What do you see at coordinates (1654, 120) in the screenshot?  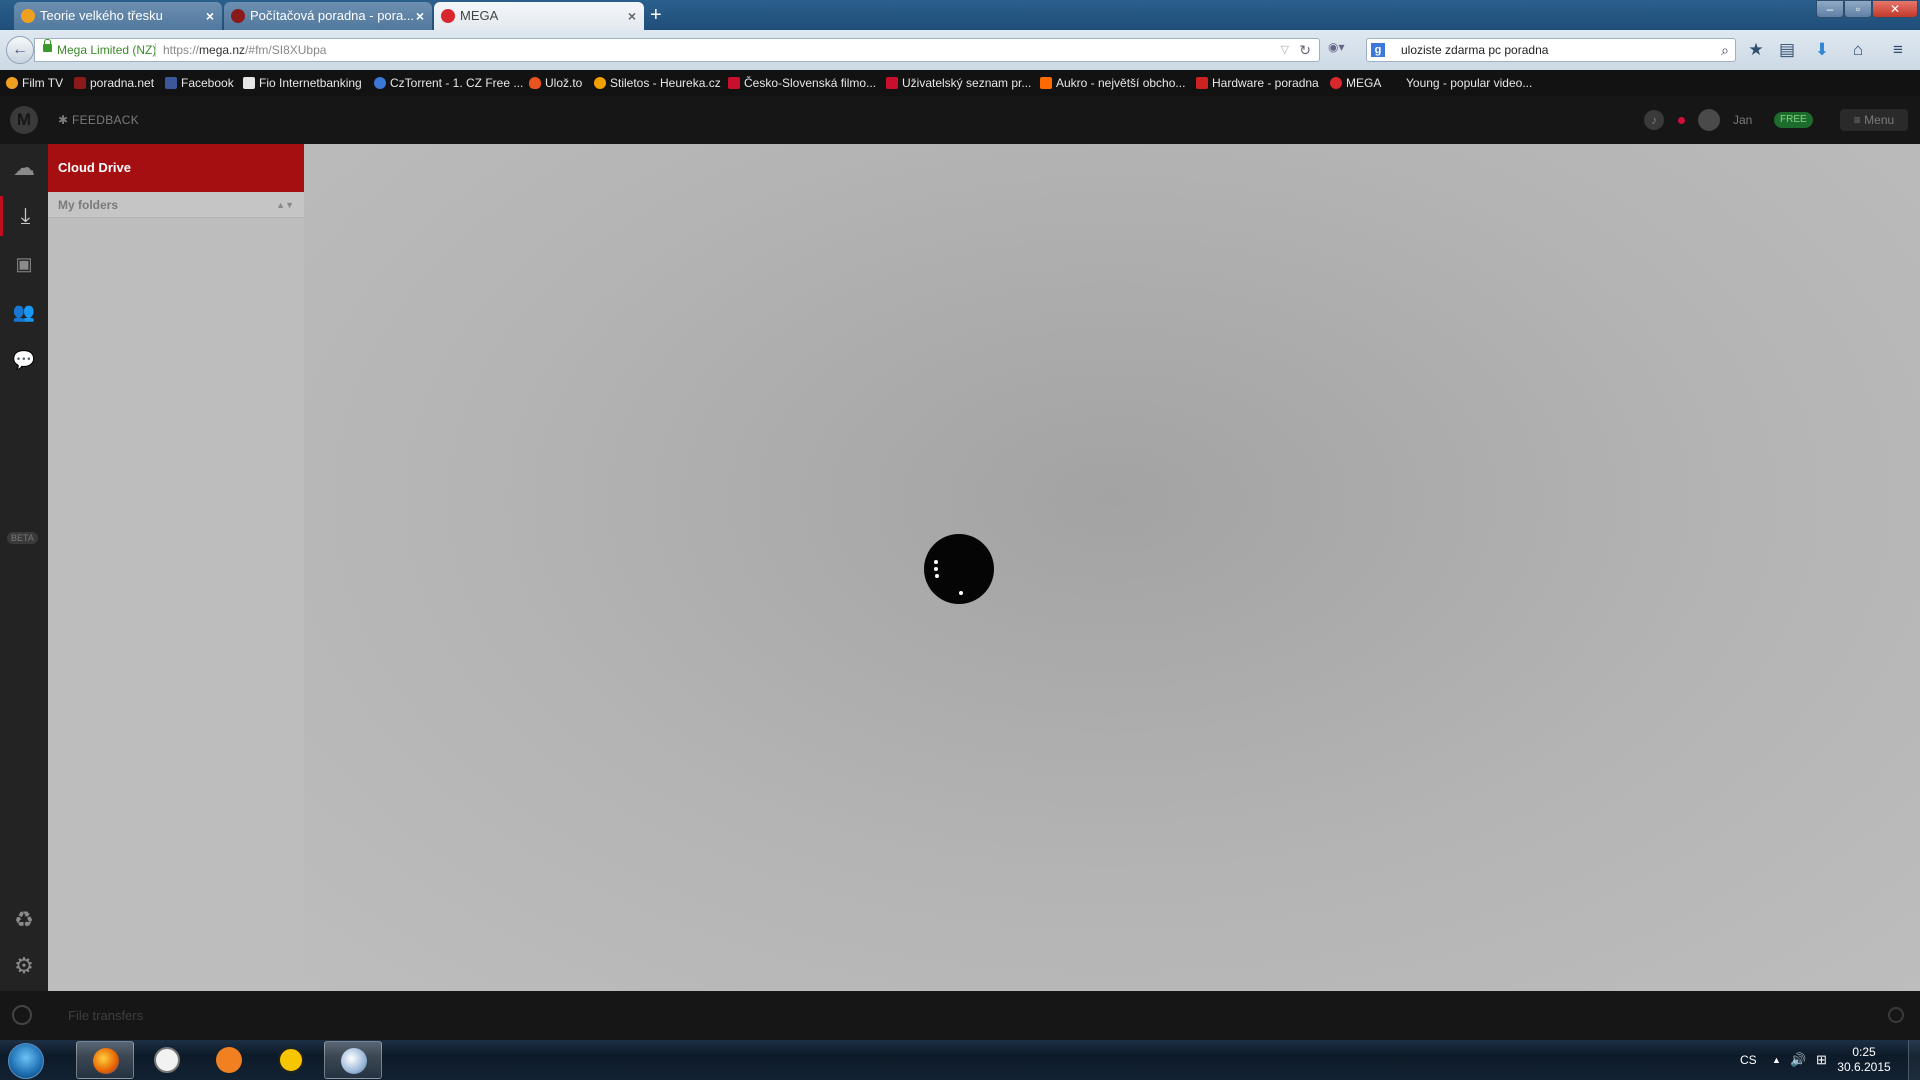 I see `notifications-bell-icon: ♪` at bounding box center [1654, 120].